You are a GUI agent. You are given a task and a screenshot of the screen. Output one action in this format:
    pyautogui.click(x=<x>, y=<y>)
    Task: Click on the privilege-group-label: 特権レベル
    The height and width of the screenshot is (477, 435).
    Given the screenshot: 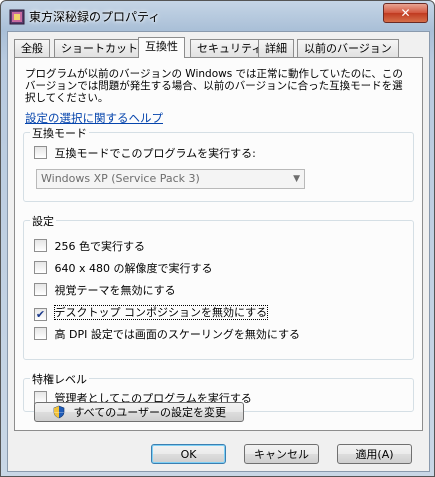 What is the action you would take?
    pyautogui.click(x=59, y=379)
    